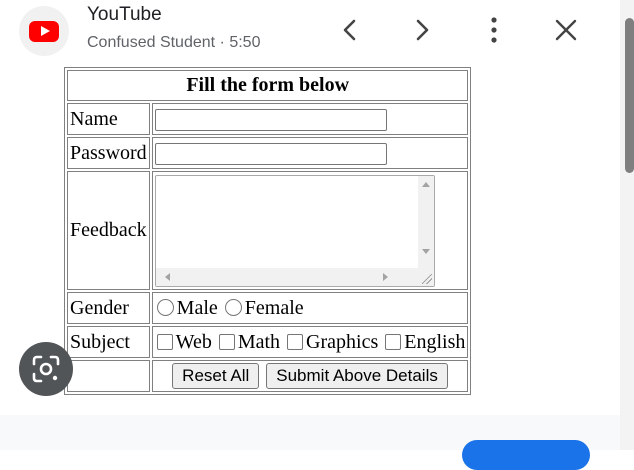 The height and width of the screenshot is (470, 634). What do you see at coordinates (108, 308) in the screenshot?
I see `gender-label: Gender` at bounding box center [108, 308].